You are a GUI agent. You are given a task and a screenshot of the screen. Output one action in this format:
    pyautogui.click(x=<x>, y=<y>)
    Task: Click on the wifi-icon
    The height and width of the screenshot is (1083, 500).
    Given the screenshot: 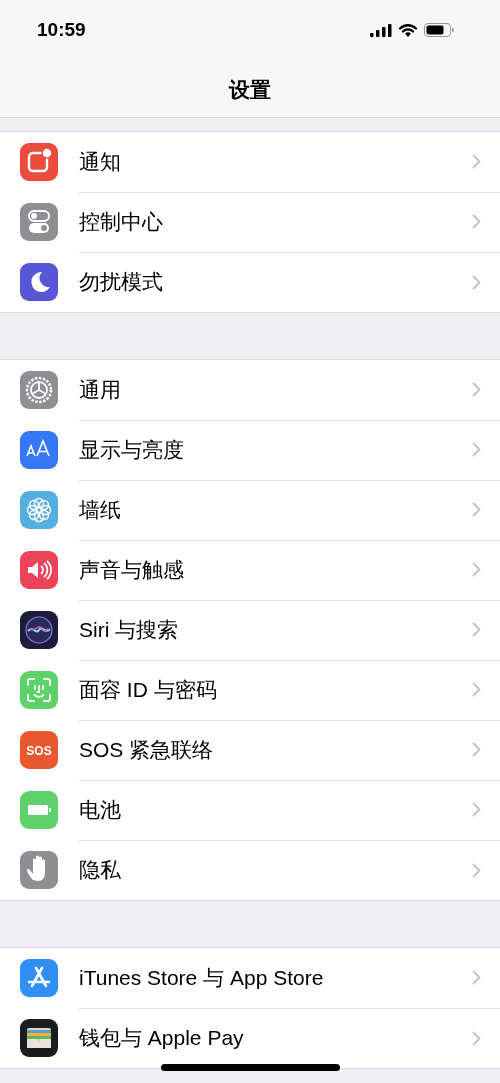 What is the action you would take?
    pyautogui.click(x=408, y=30)
    